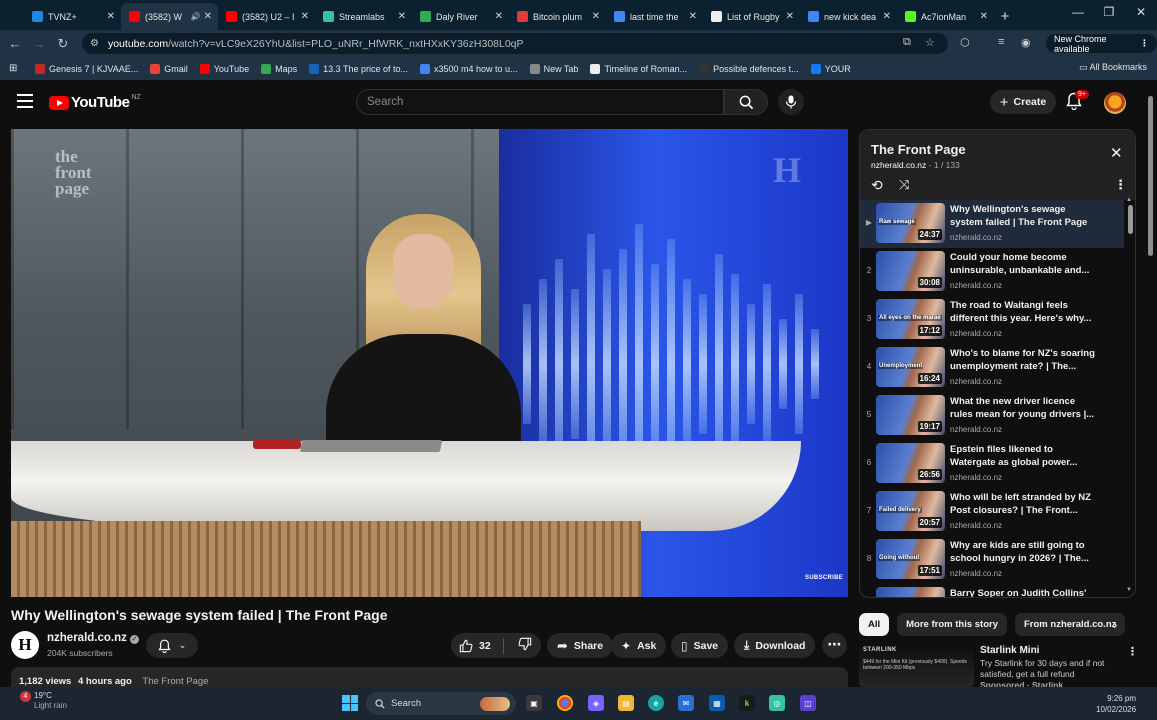 The height and width of the screenshot is (720, 1157). I want to click on streamlabs-taskbar-icon: ◎, so click(777, 703).